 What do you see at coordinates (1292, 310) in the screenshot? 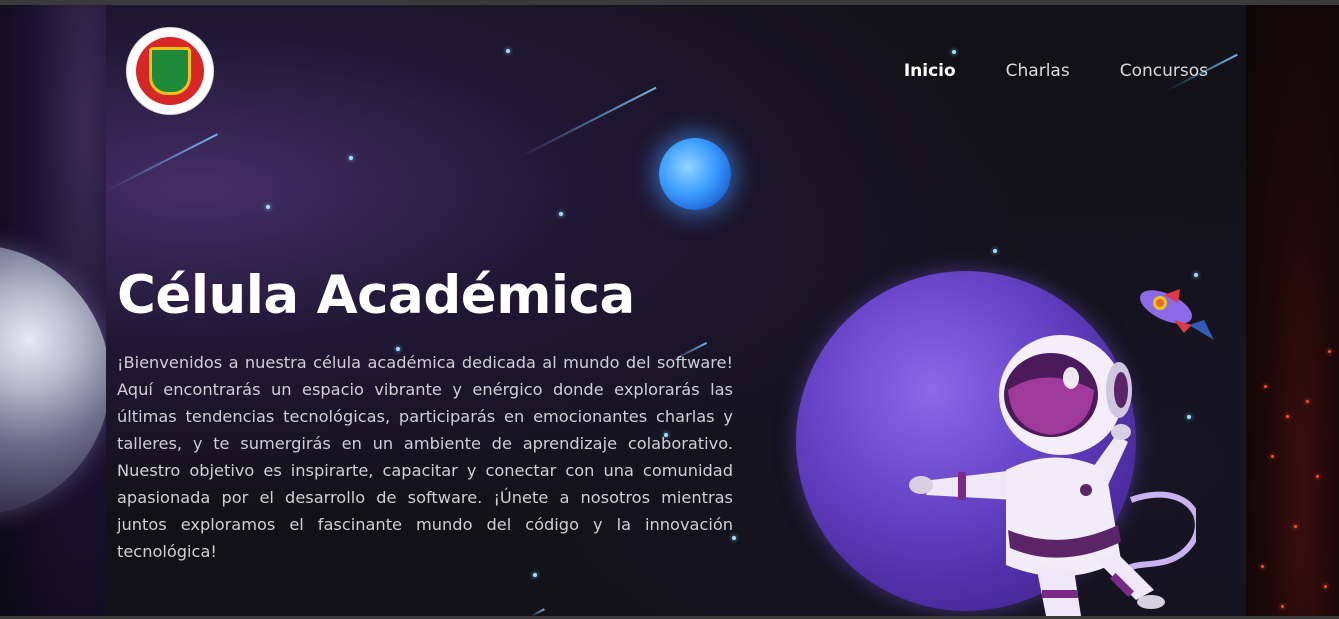
I see `right-background-panel` at bounding box center [1292, 310].